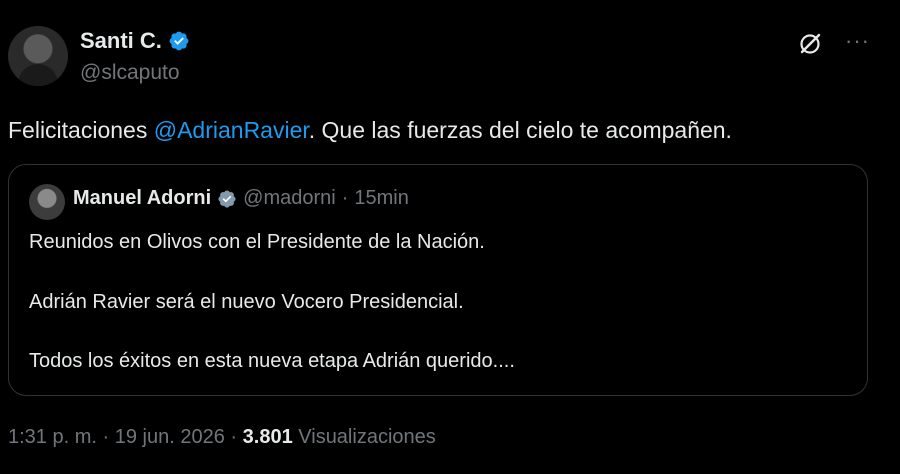 The image size is (900, 474). I want to click on tweet-date: 19 jun. 2026, so click(170, 437).